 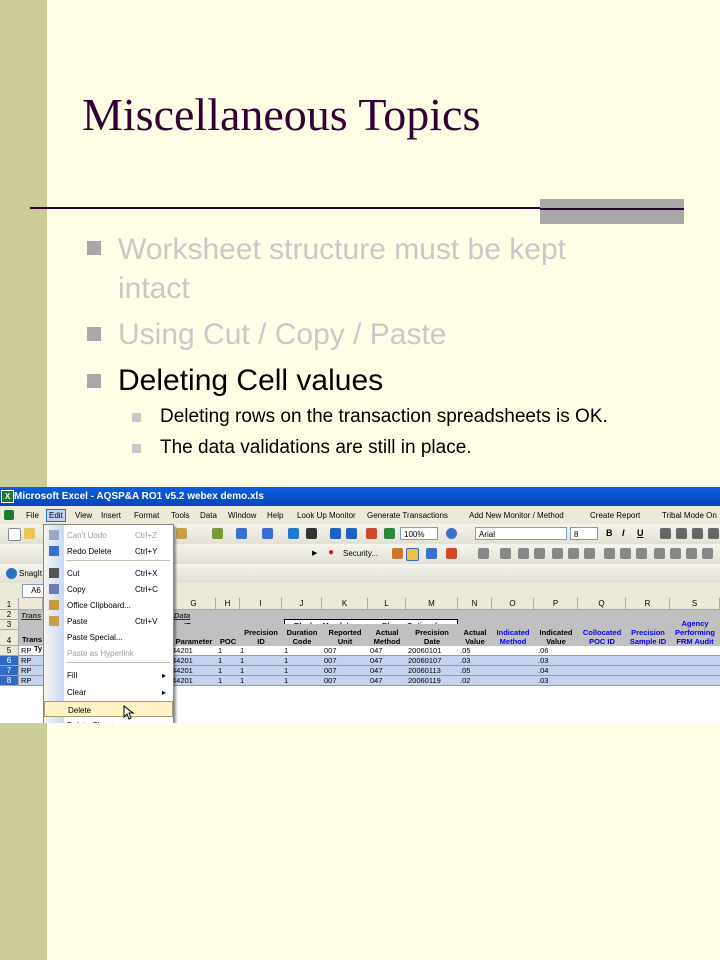 What do you see at coordinates (543, 650) in the screenshot?
I see `table-cell-ind: .06` at bounding box center [543, 650].